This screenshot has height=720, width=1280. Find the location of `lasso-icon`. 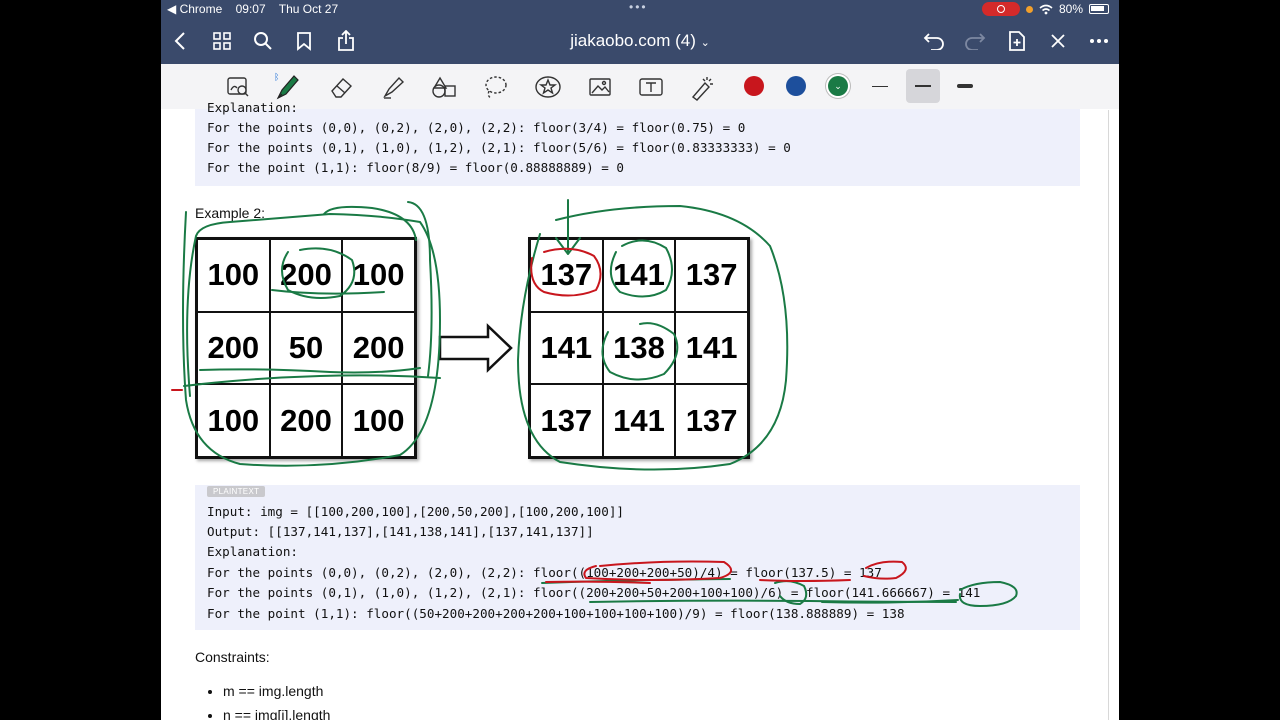

lasso-icon is located at coordinates (496, 87).